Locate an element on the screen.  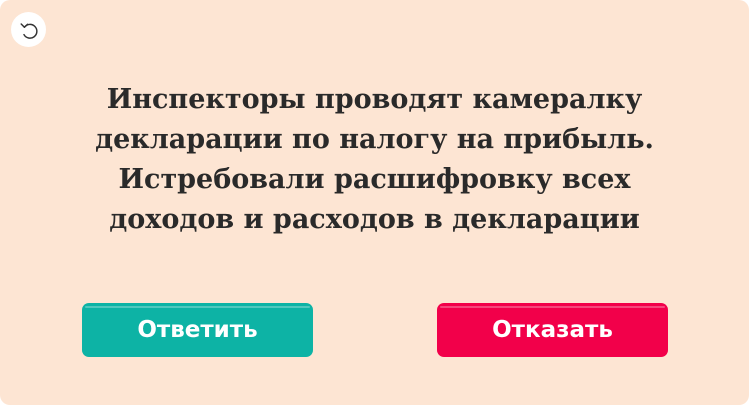
decline-button-label: Отказать is located at coordinates (552, 330).